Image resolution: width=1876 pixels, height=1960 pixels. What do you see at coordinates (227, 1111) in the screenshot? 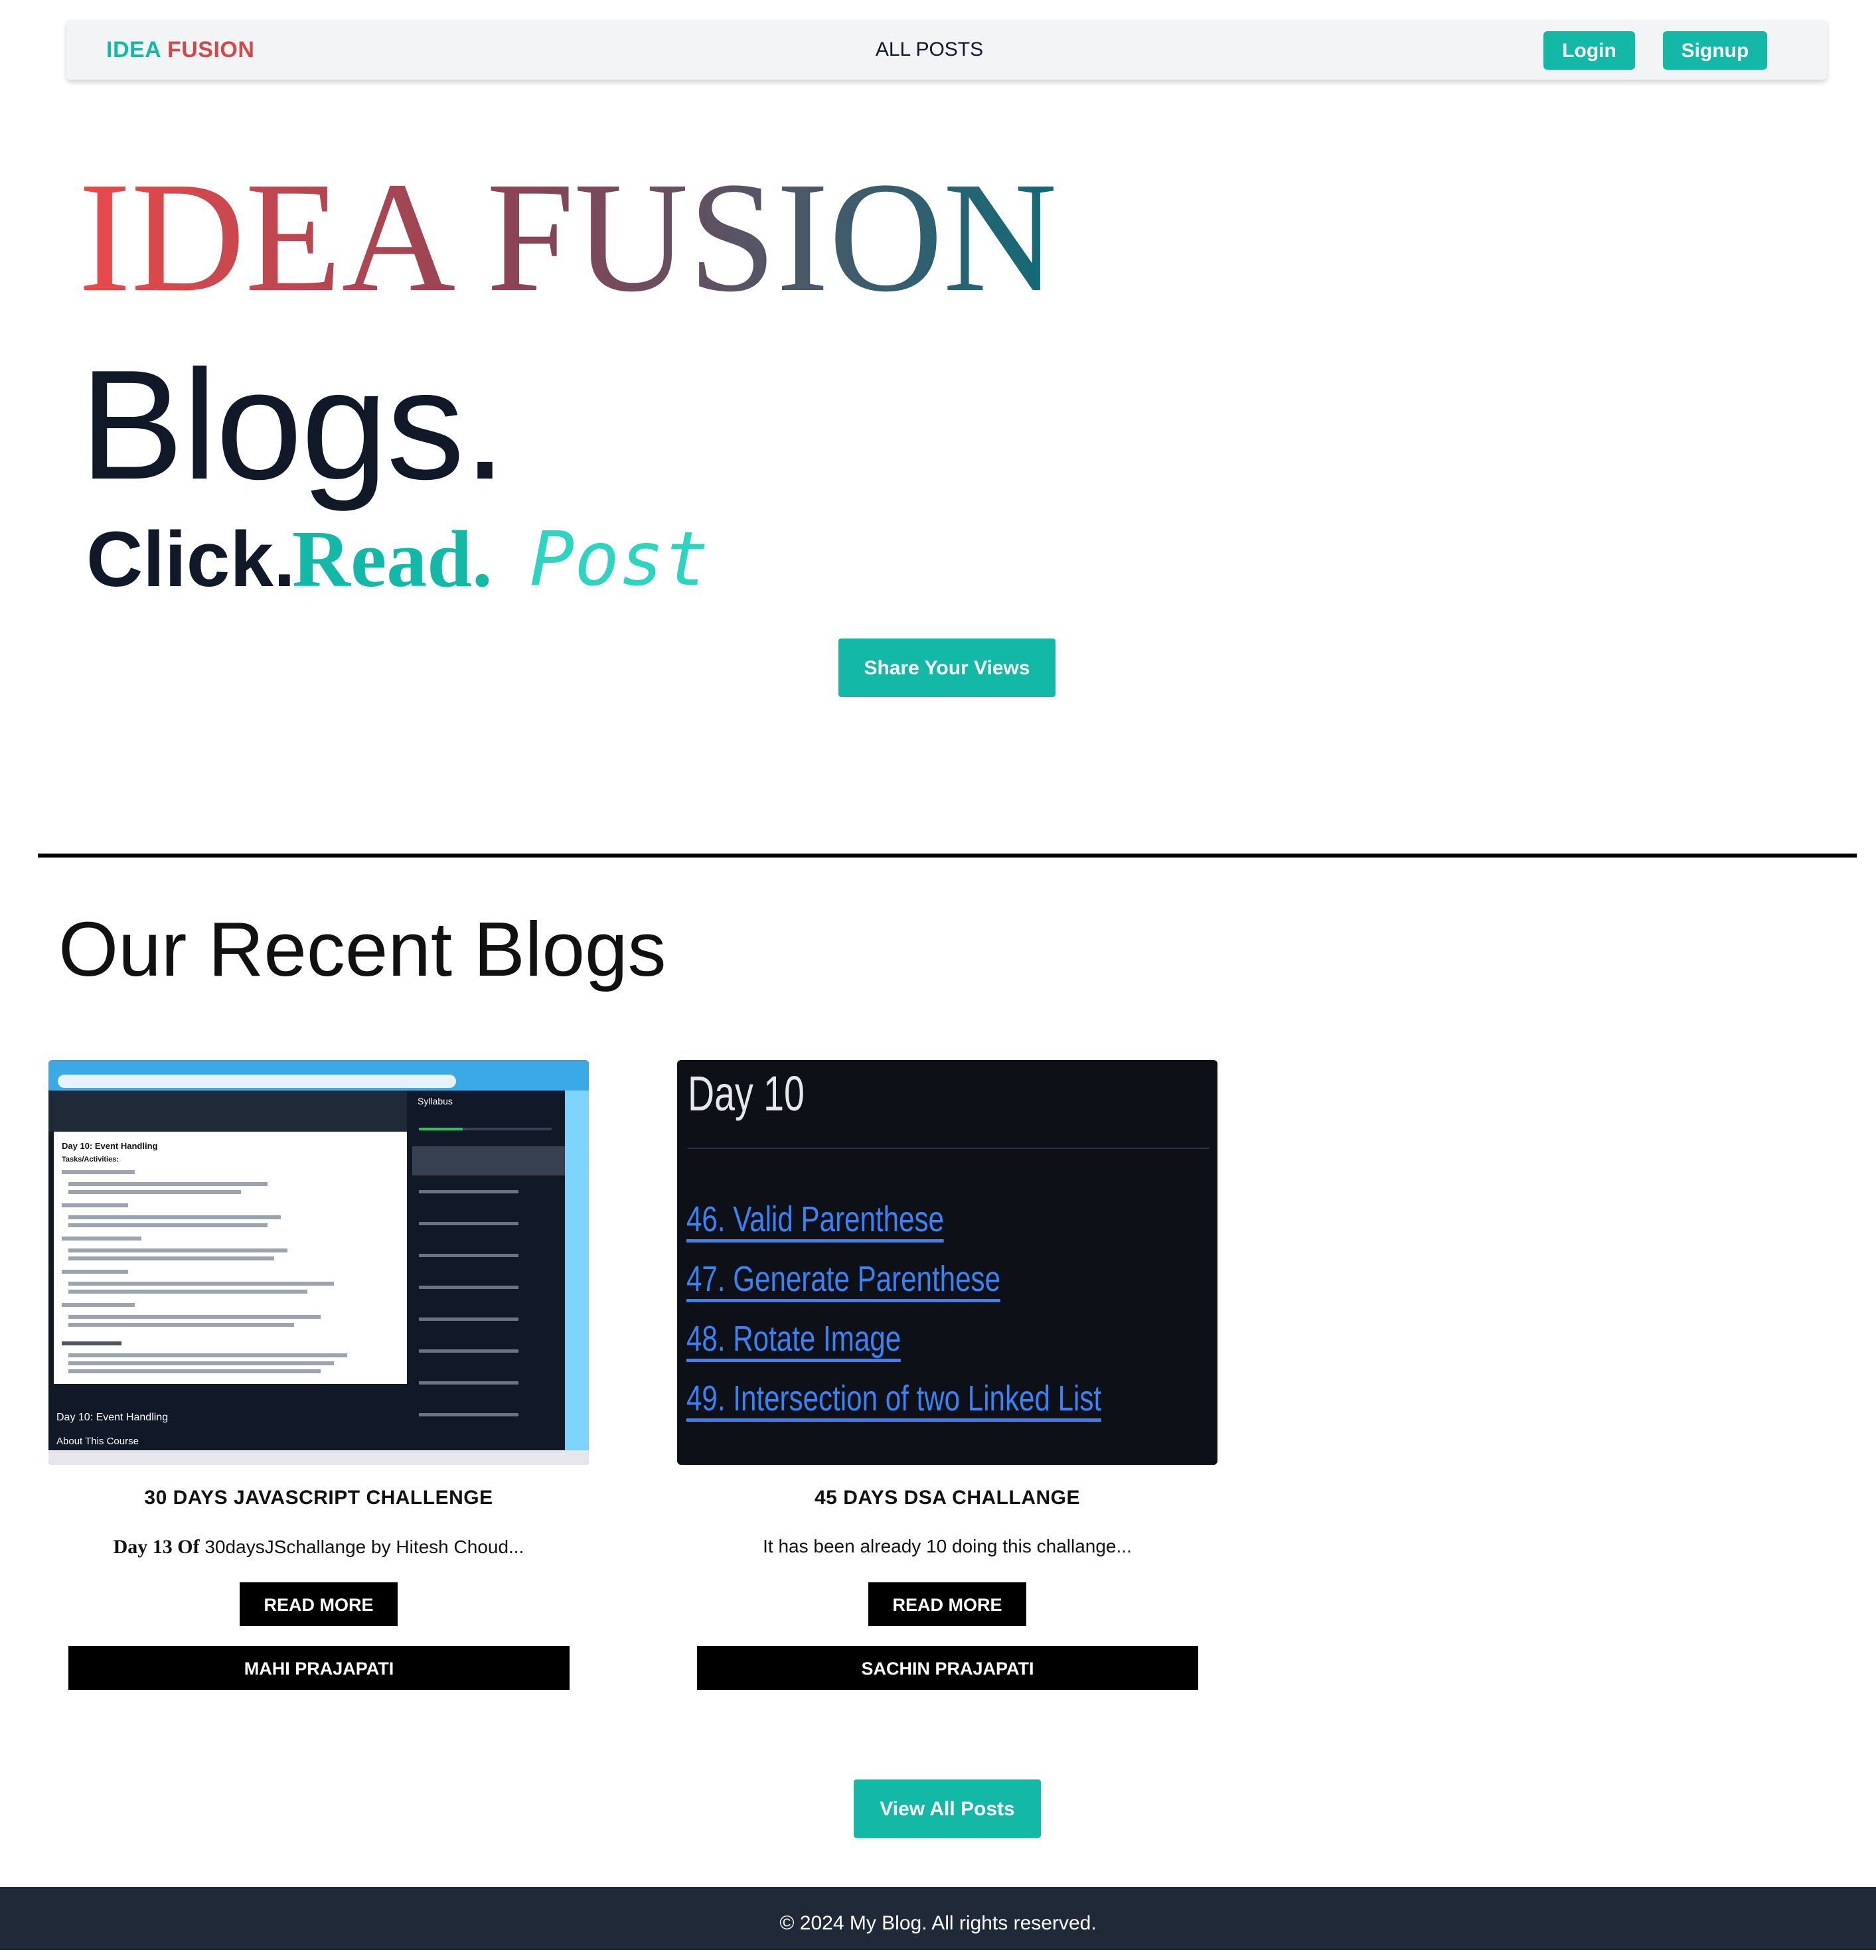
I see `course-toolbar` at bounding box center [227, 1111].